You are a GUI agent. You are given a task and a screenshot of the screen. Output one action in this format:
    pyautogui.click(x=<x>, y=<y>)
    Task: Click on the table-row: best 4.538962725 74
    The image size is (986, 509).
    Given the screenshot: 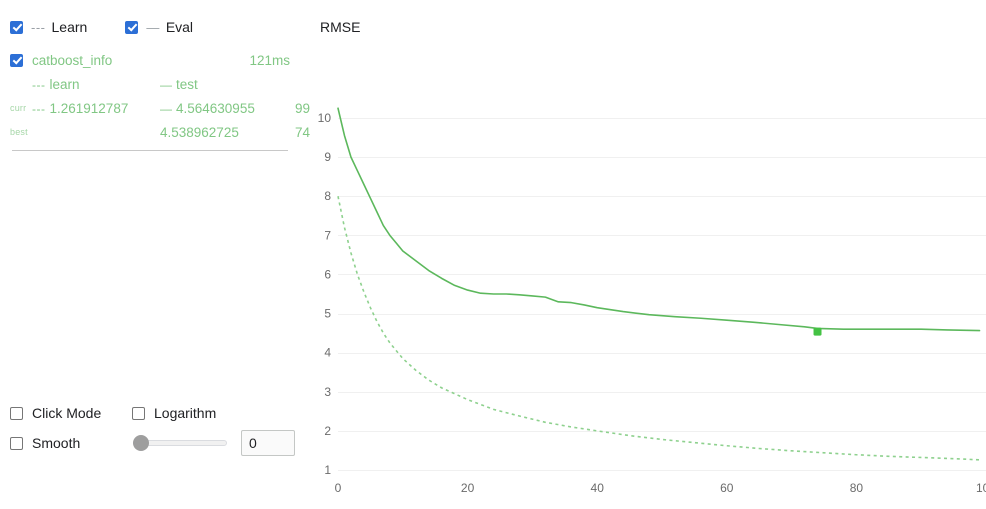 What is the action you would take?
    pyautogui.click(x=160, y=132)
    